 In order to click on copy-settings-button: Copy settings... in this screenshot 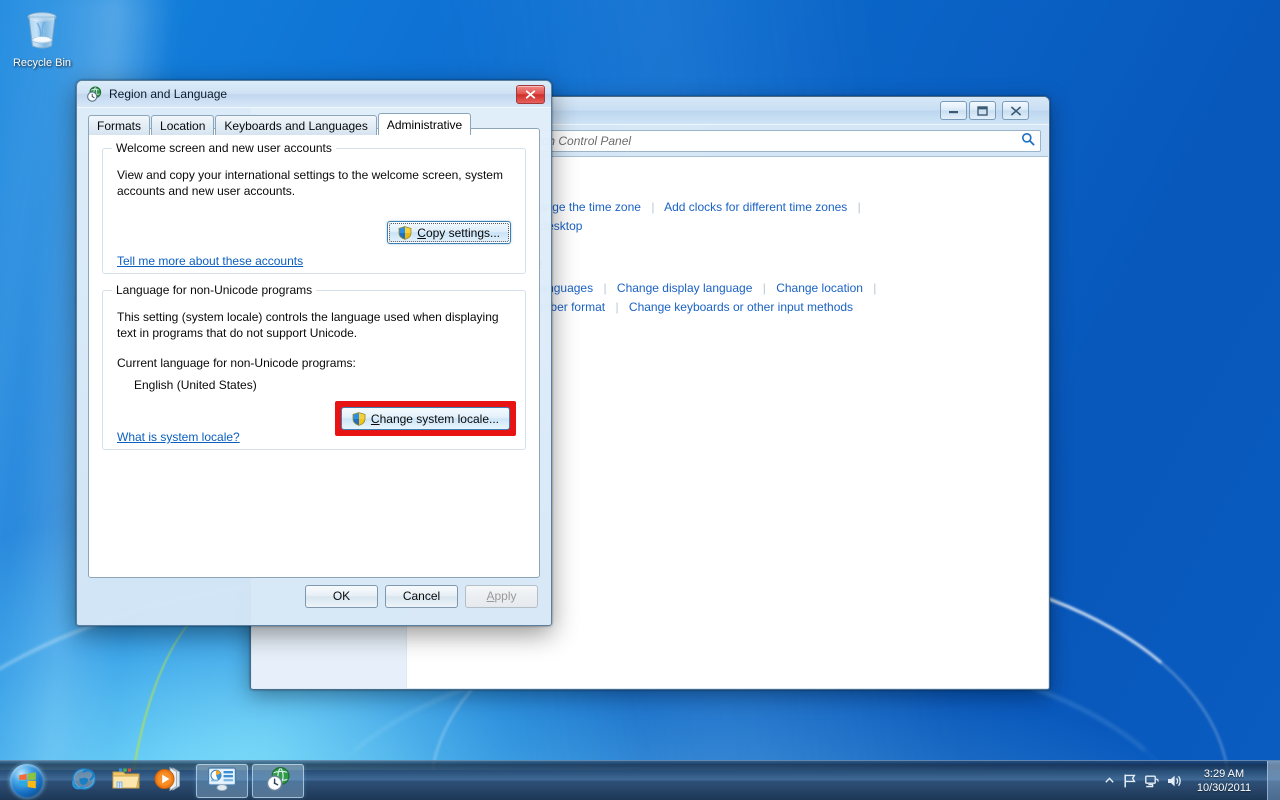, I will do `click(449, 232)`.